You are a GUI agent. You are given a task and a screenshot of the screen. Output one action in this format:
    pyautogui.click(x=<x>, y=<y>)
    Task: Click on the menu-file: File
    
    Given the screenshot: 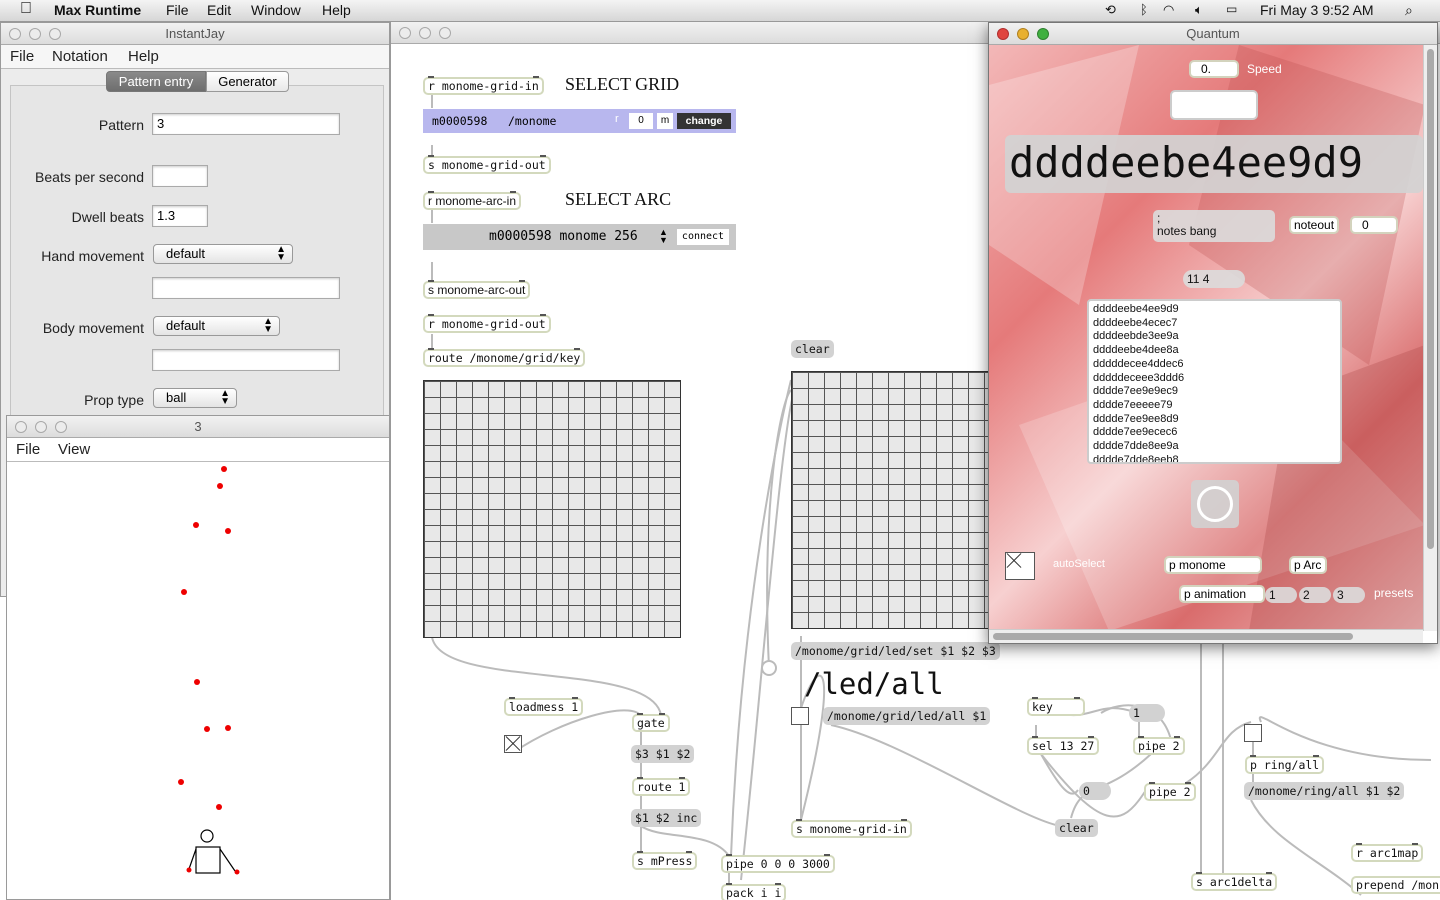 What is the action you would take?
    pyautogui.click(x=177, y=10)
    